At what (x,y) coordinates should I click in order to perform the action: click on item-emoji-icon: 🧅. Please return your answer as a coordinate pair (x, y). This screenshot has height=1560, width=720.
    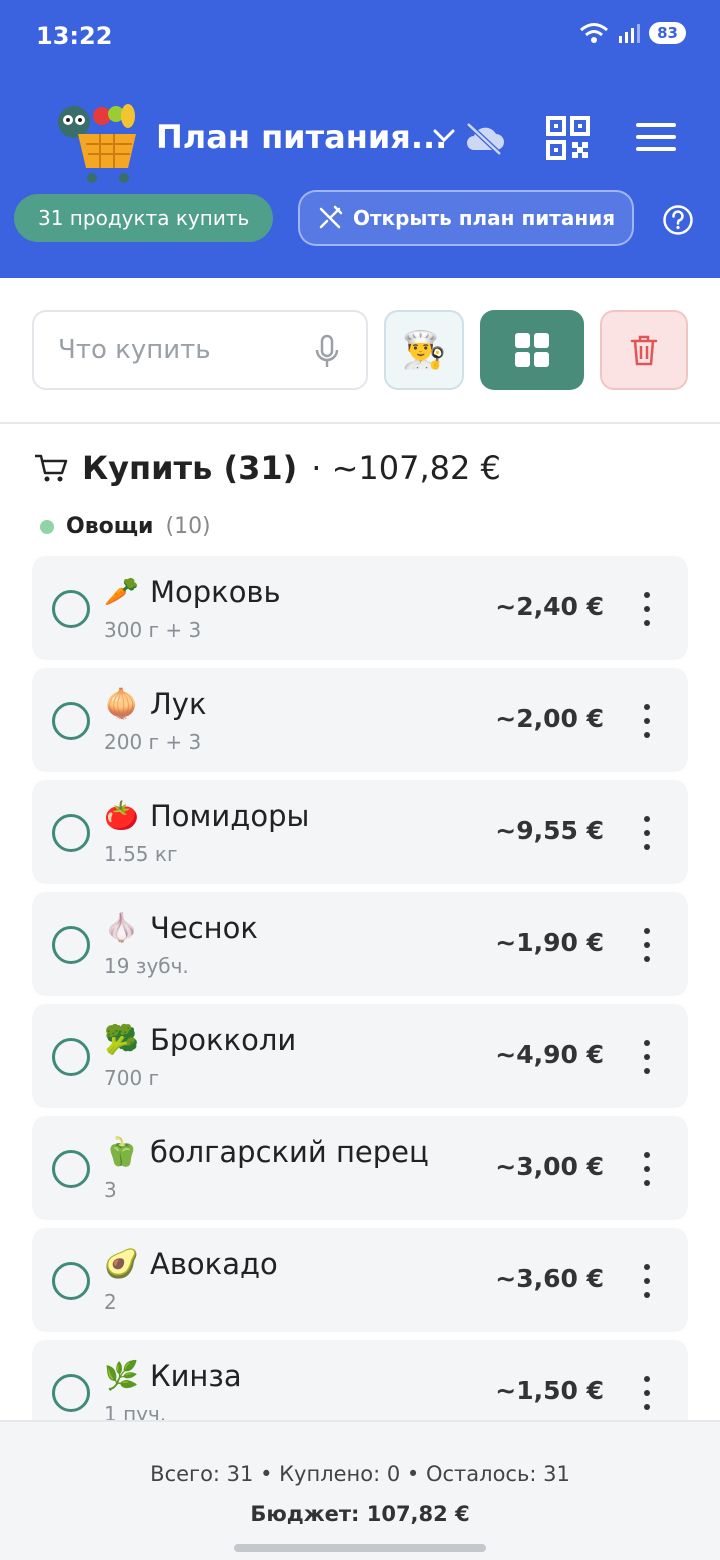
    Looking at the image, I should click on (121, 703).